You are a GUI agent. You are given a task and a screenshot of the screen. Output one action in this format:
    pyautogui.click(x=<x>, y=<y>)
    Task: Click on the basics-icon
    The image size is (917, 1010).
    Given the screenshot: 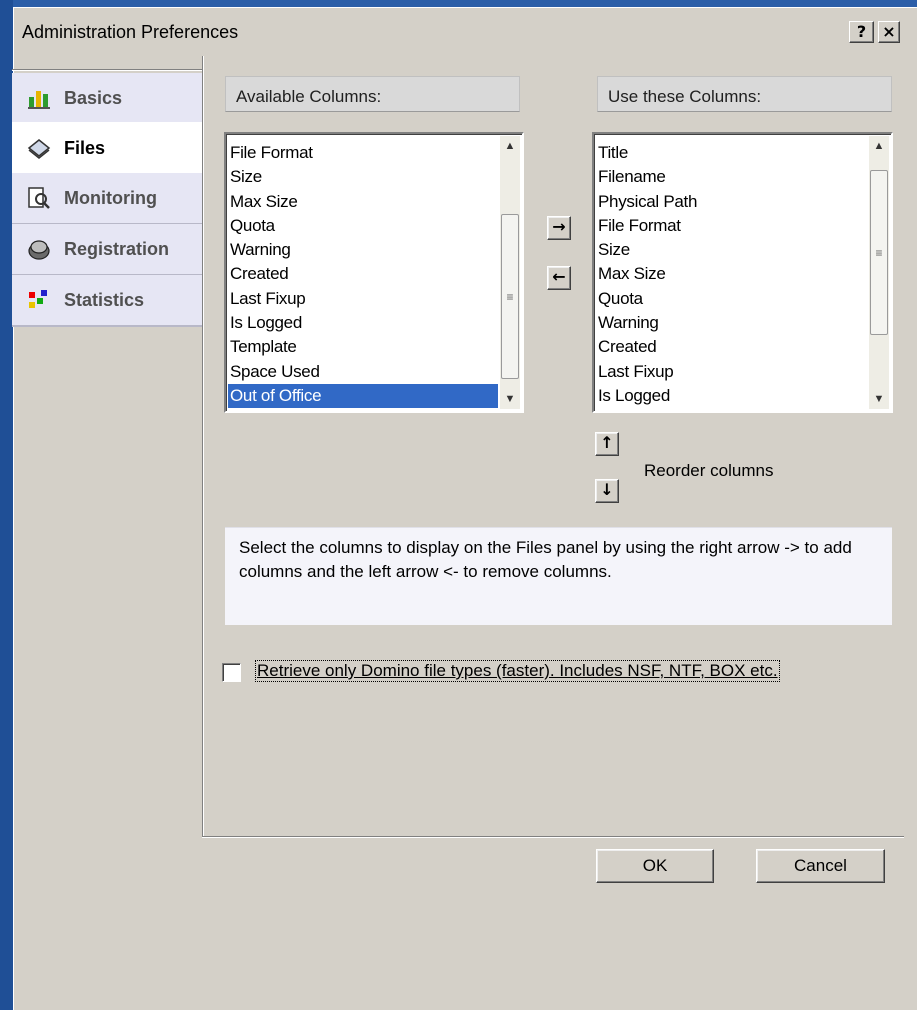 What is the action you would take?
    pyautogui.click(x=39, y=98)
    